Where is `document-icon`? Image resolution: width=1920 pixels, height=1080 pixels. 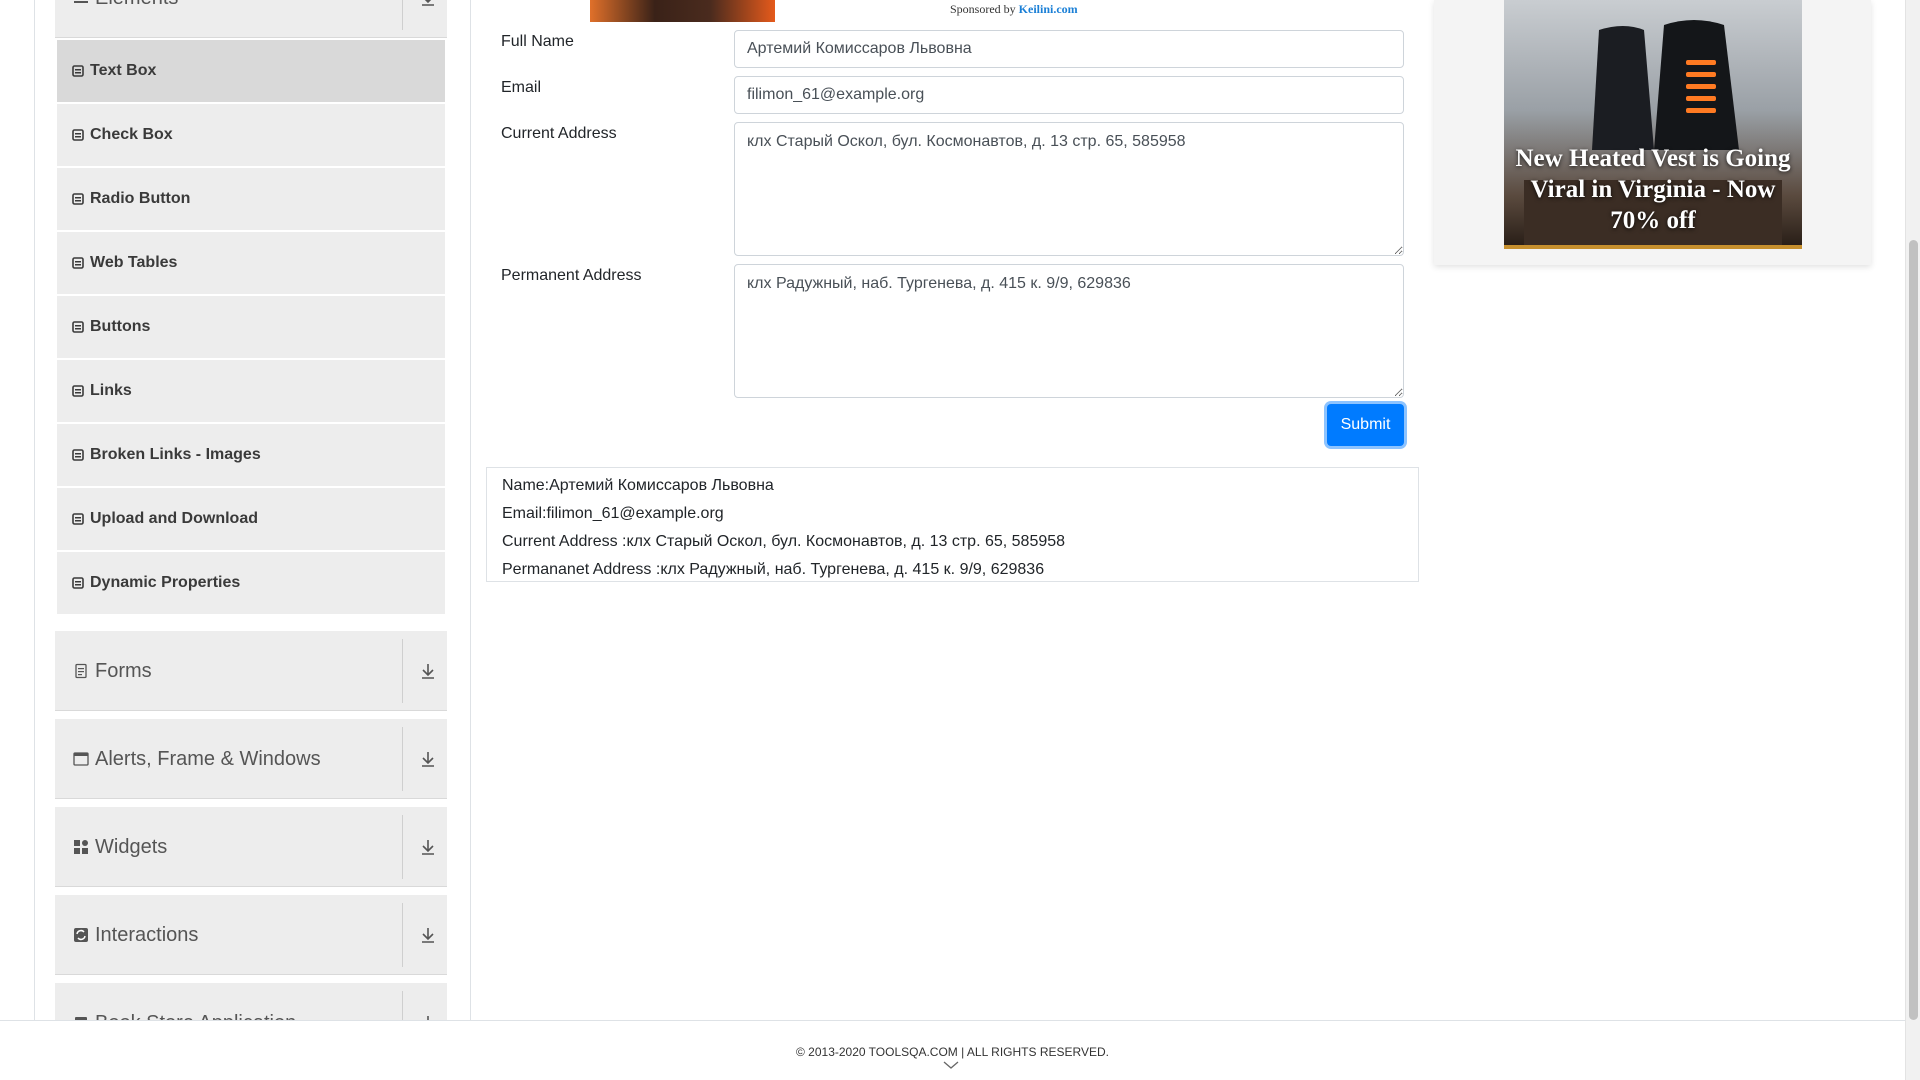
document-icon is located at coordinates (81, 671).